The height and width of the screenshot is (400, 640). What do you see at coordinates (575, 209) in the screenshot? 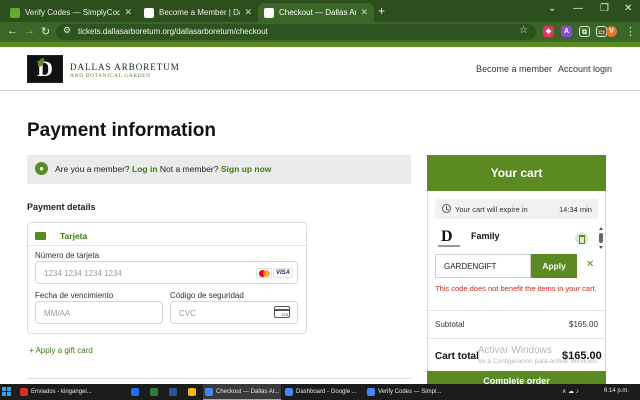
I see `cart-expiry-time: 14:34 min` at bounding box center [575, 209].